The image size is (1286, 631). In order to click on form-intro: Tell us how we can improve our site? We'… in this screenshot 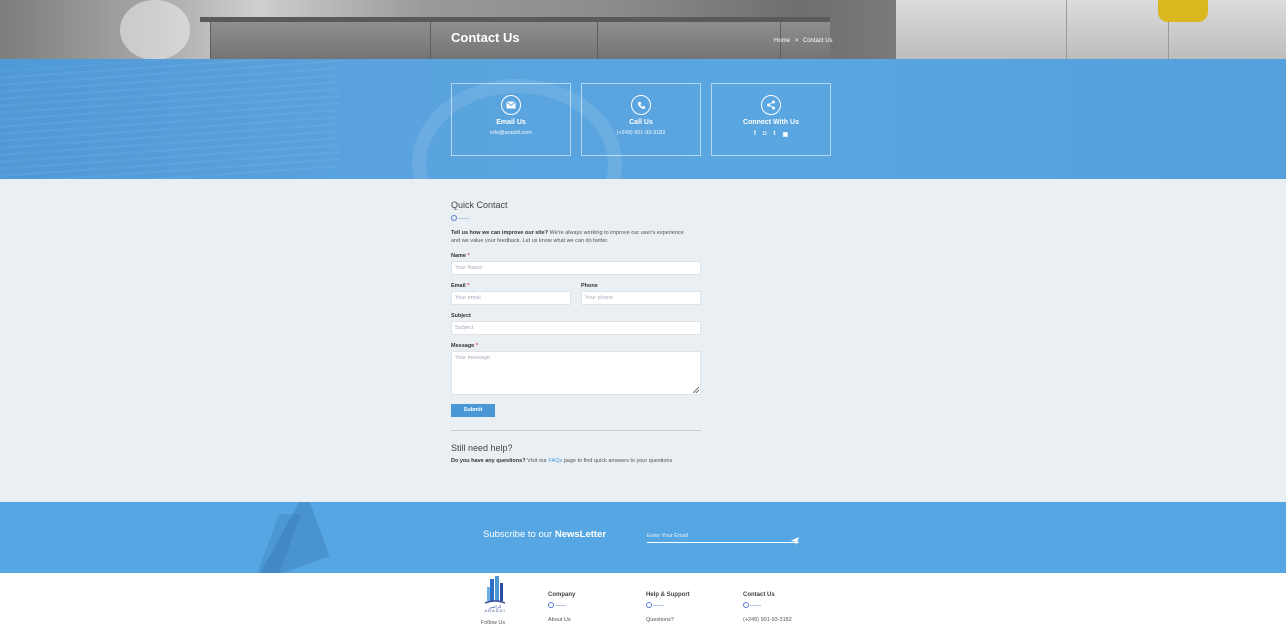, I will do `click(571, 237)`.